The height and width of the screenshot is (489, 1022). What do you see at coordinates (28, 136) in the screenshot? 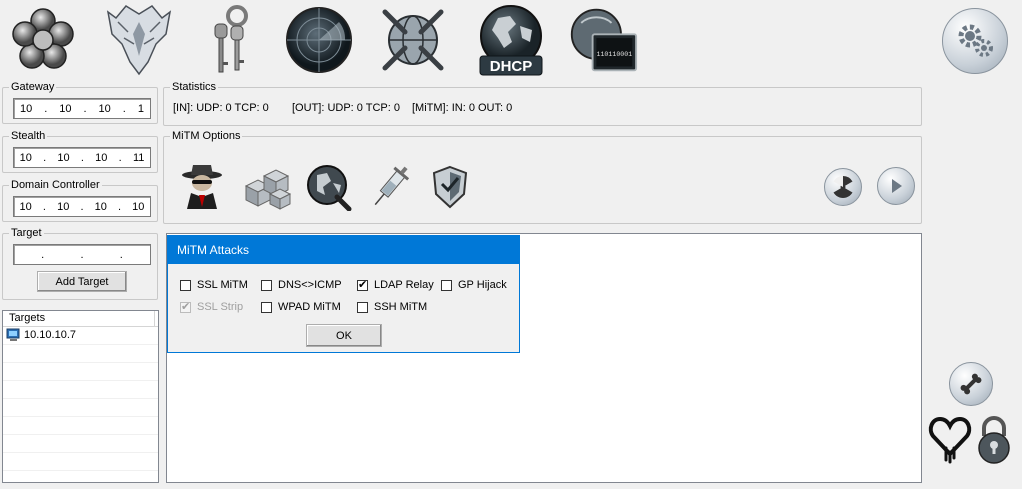
I see `stealth-title: Stealth` at bounding box center [28, 136].